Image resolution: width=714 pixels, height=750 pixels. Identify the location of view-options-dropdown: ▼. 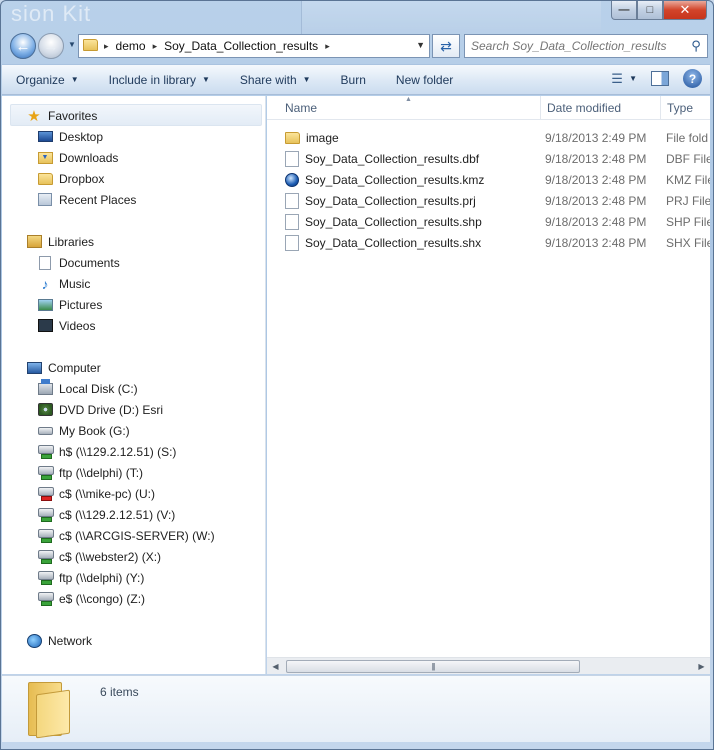
(633, 78).